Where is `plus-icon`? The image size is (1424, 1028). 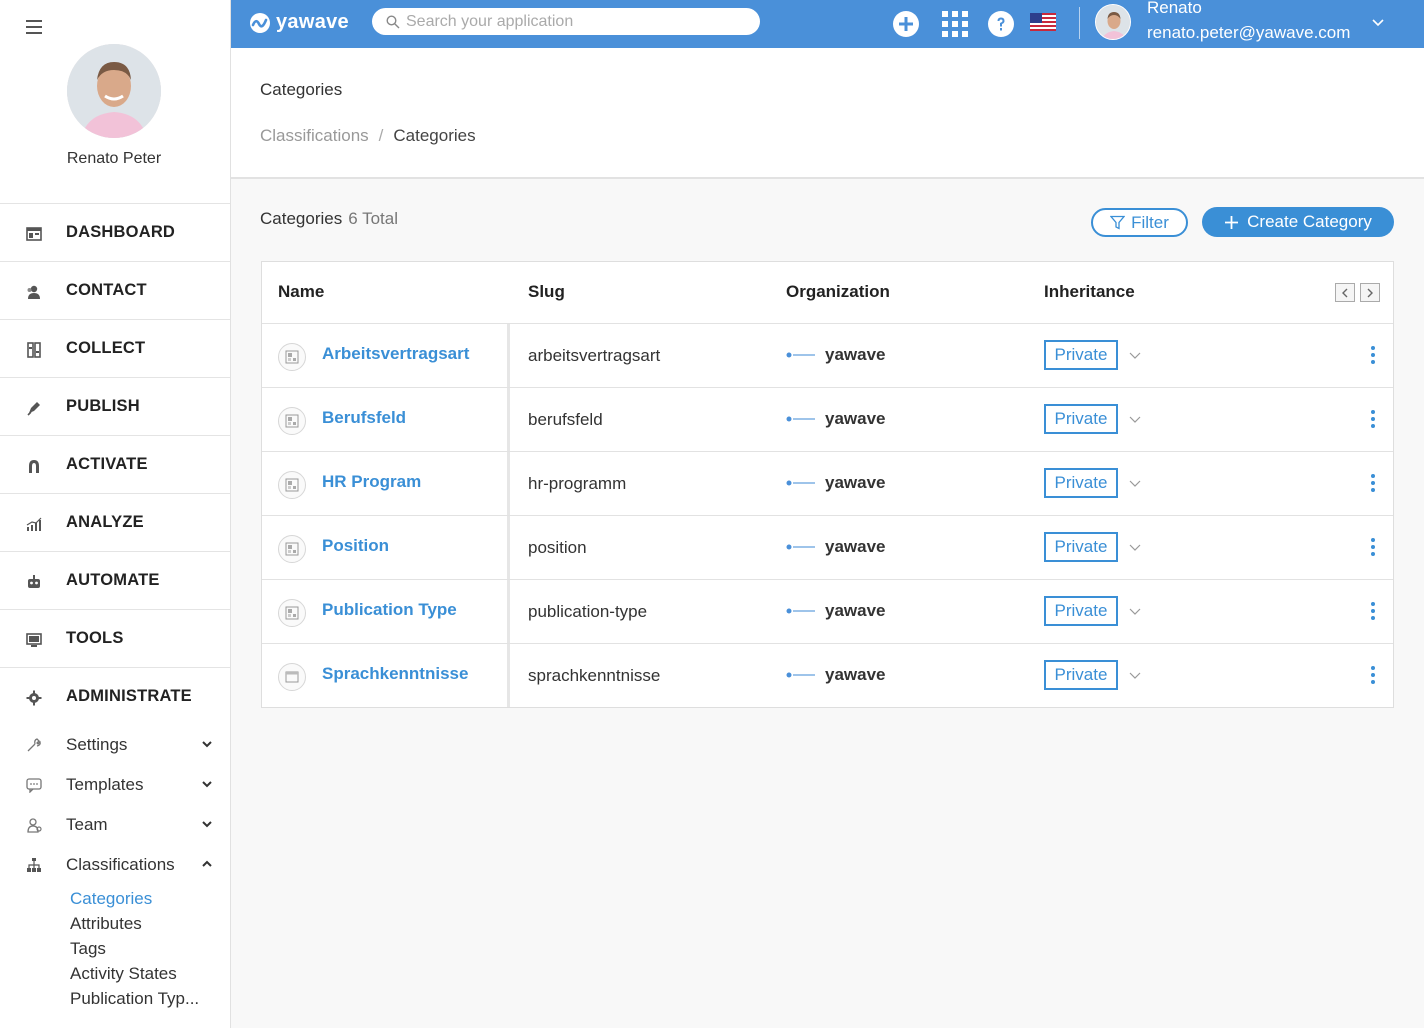 plus-icon is located at coordinates (1232, 222).